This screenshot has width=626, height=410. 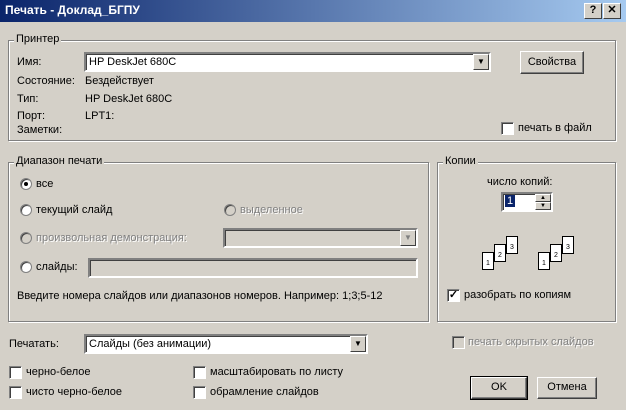 I want to click on grayscale-label: черно-белое, so click(x=58, y=372).